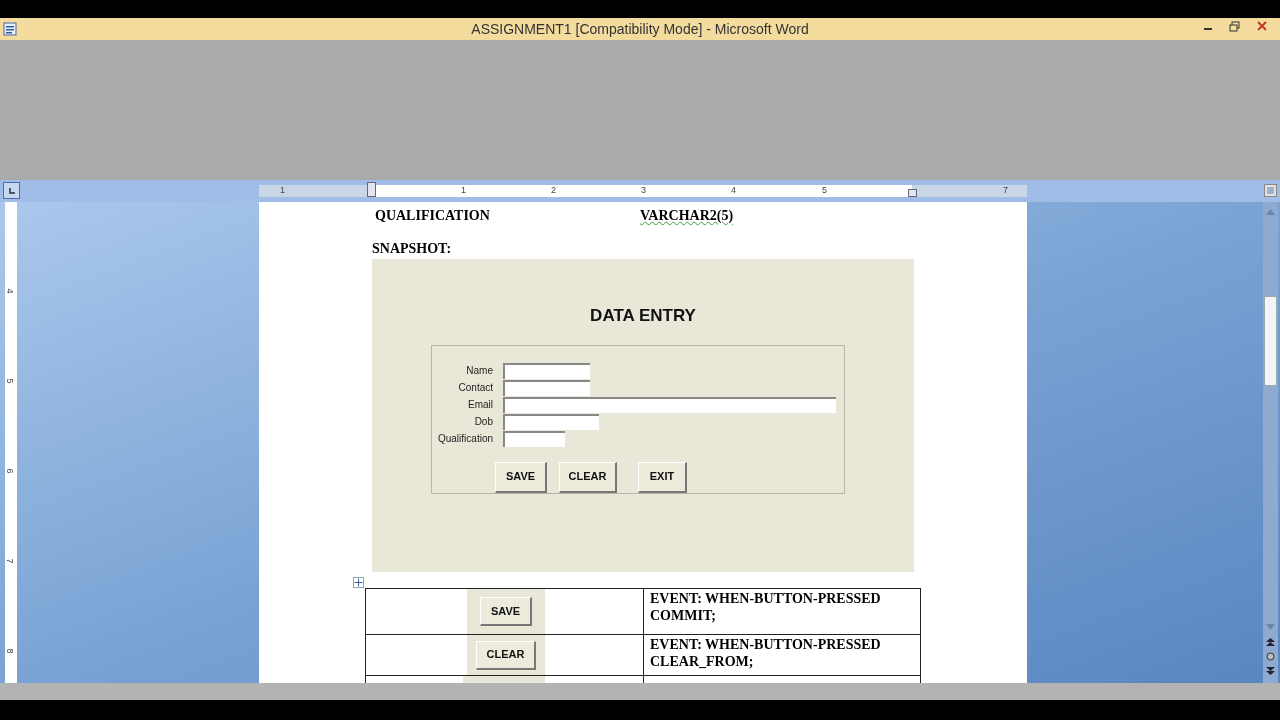 This screenshot has width=1280, height=720. What do you see at coordinates (464, 439) in the screenshot?
I see `field-label: Qualification` at bounding box center [464, 439].